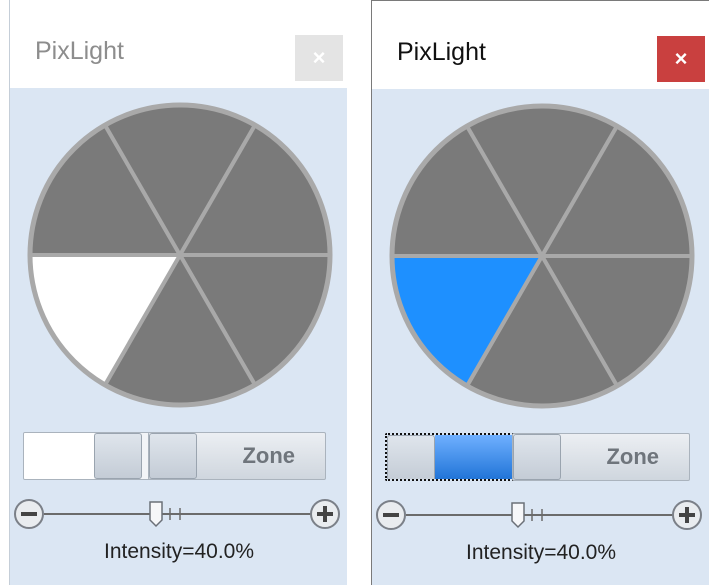 The image size is (709, 585). I want to click on toggle-track-active, so click(477, 457).